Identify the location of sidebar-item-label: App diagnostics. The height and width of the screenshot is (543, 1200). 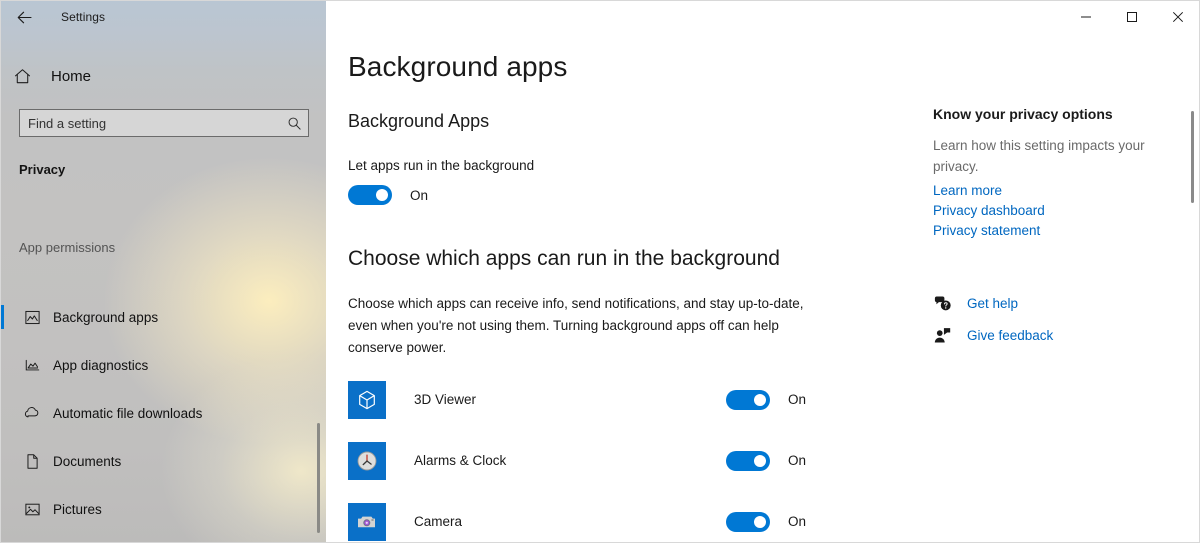
(101, 365).